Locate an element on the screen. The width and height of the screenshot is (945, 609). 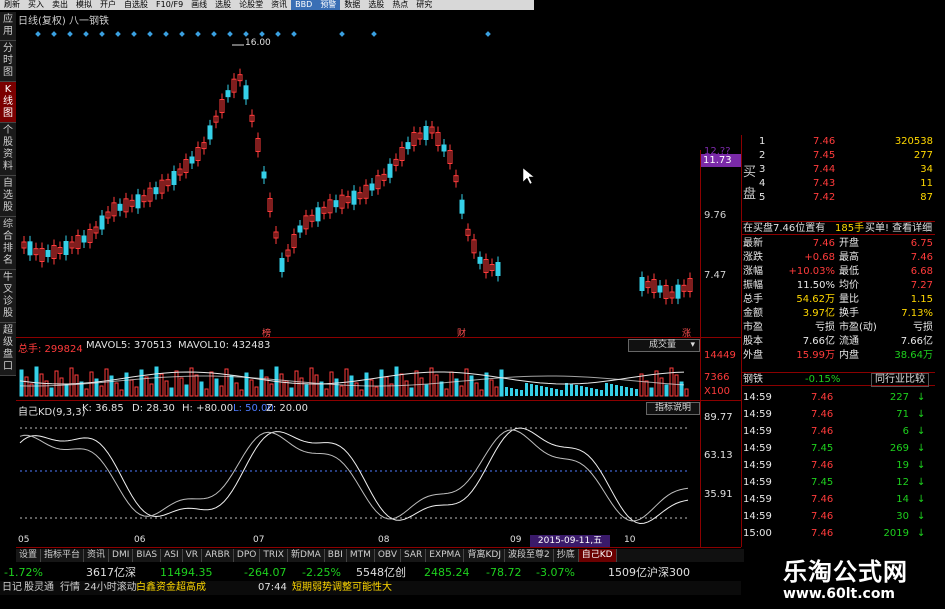
indicator-tab: 波段至尊2 is located at coordinates (529, 555).